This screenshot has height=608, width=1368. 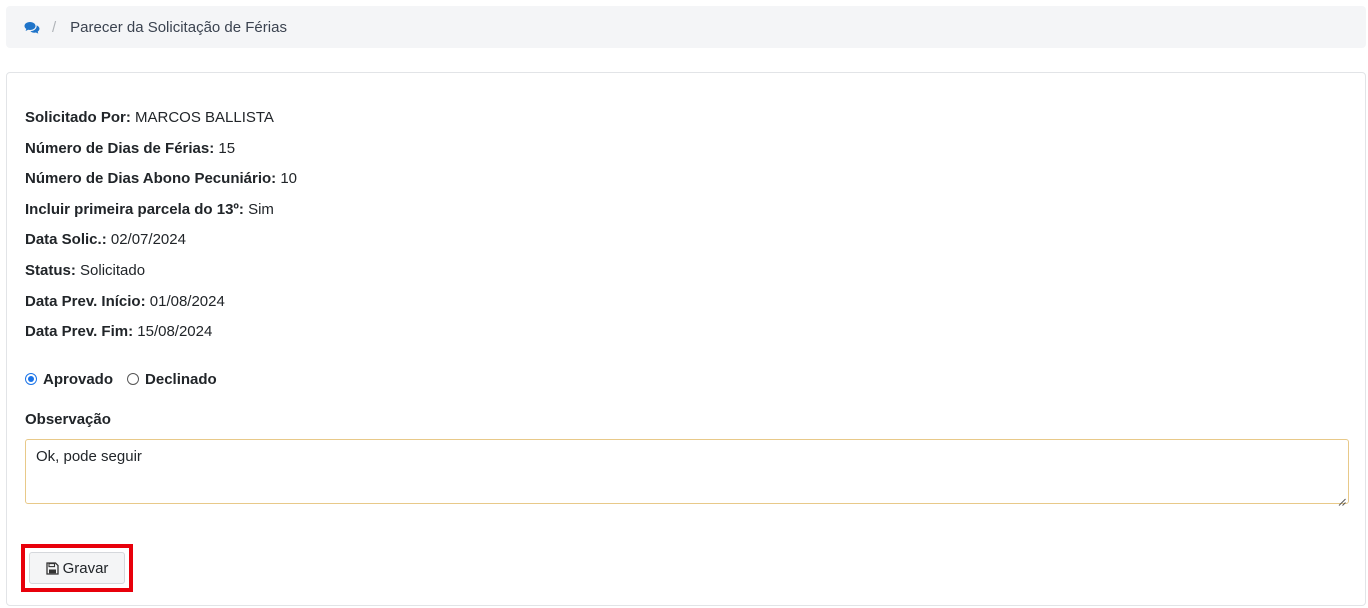 What do you see at coordinates (78, 379) in the screenshot?
I see `radio-approved-label: Aprovado` at bounding box center [78, 379].